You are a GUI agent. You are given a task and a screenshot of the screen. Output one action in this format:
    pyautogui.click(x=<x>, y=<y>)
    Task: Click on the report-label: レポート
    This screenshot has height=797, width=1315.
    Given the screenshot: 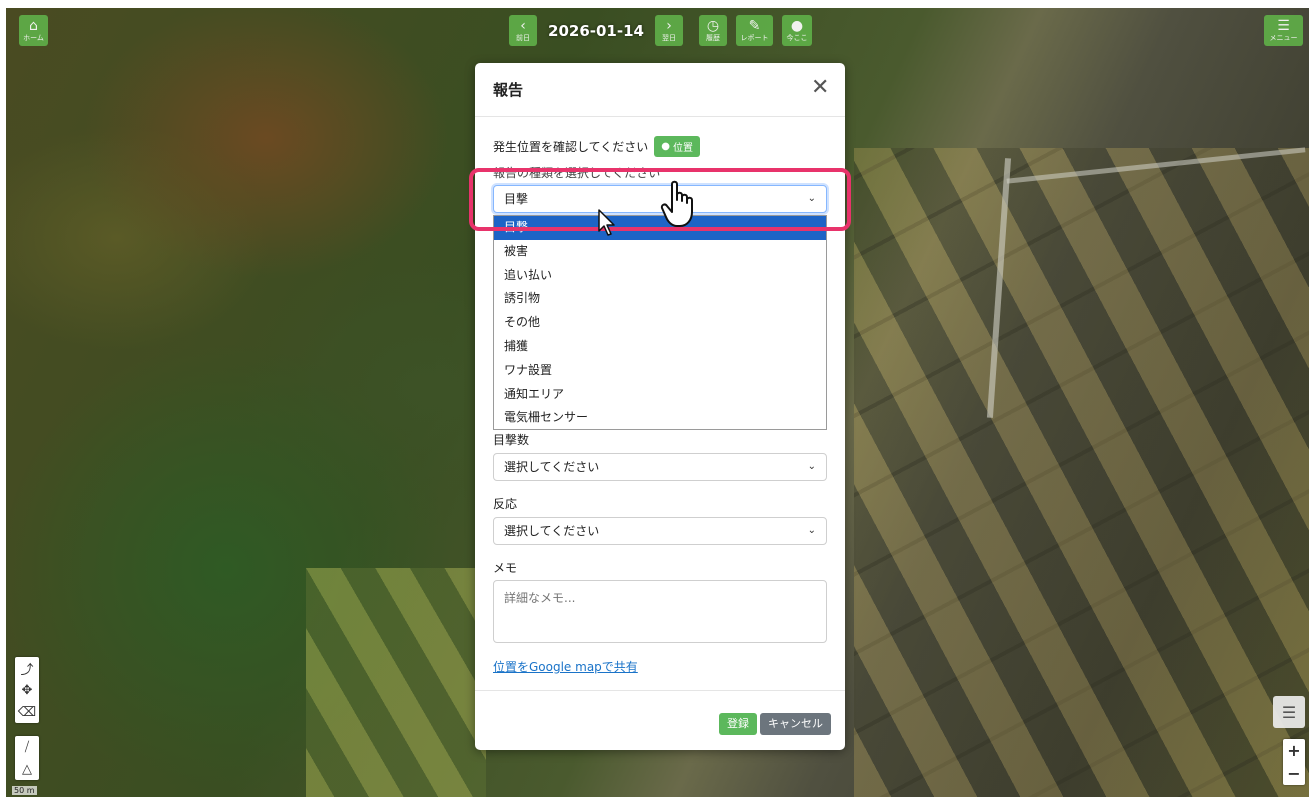 What is the action you would take?
    pyautogui.click(x=754, y=38)
    